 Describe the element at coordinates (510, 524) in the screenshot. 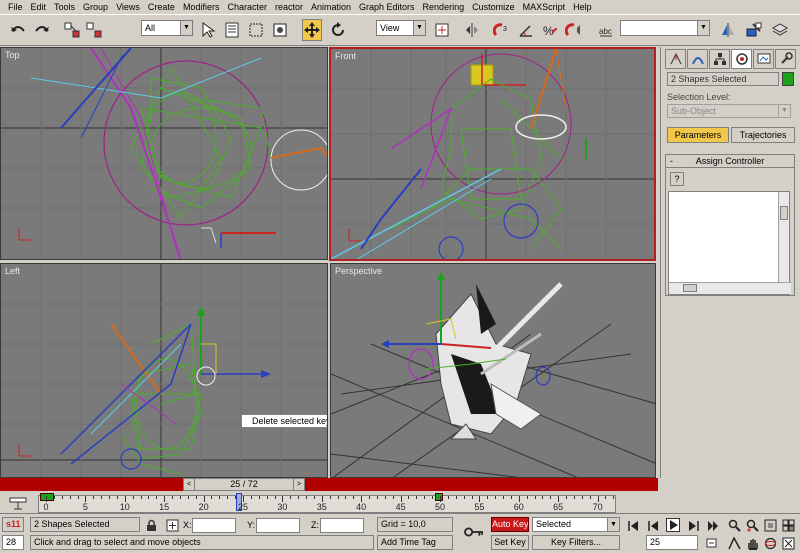

I see `auto-key-button: Auto Key` at that location.